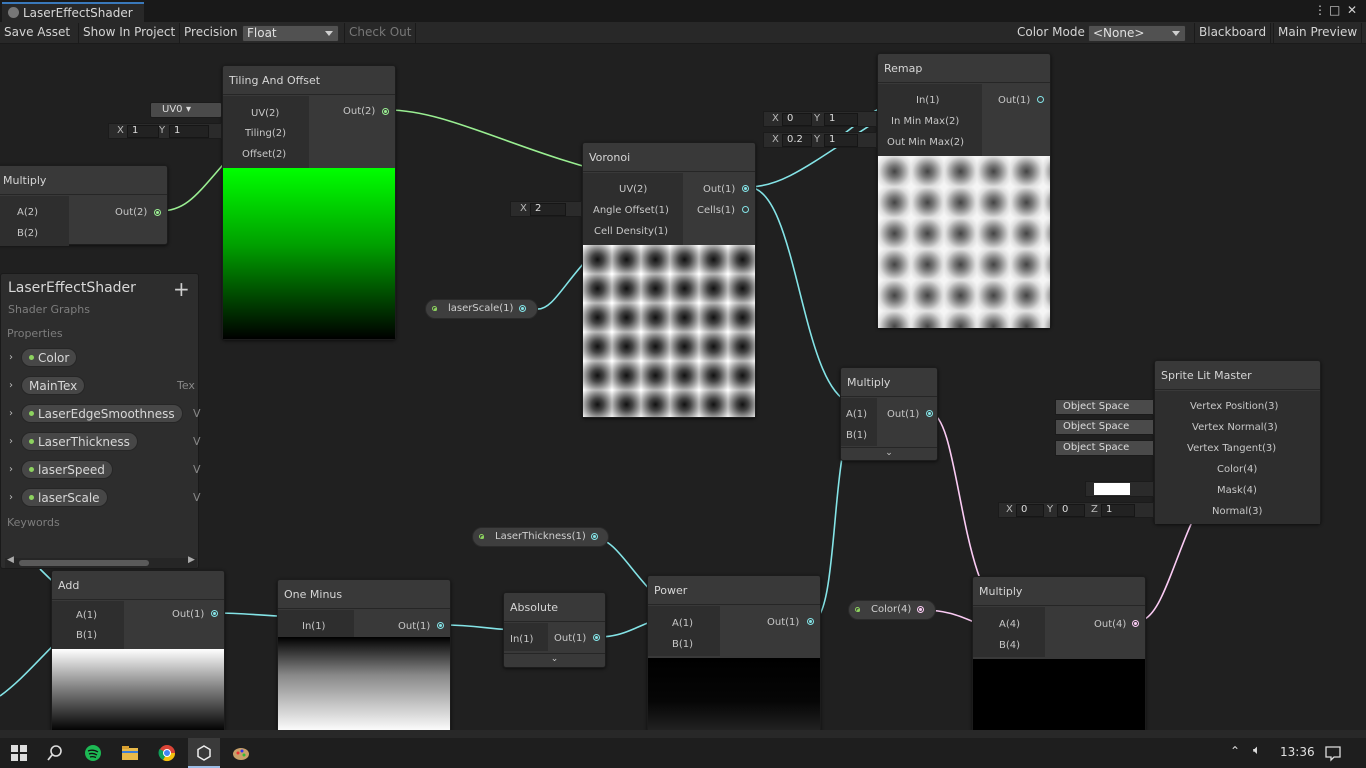  I want to click on search-icon, so click(55, 753).